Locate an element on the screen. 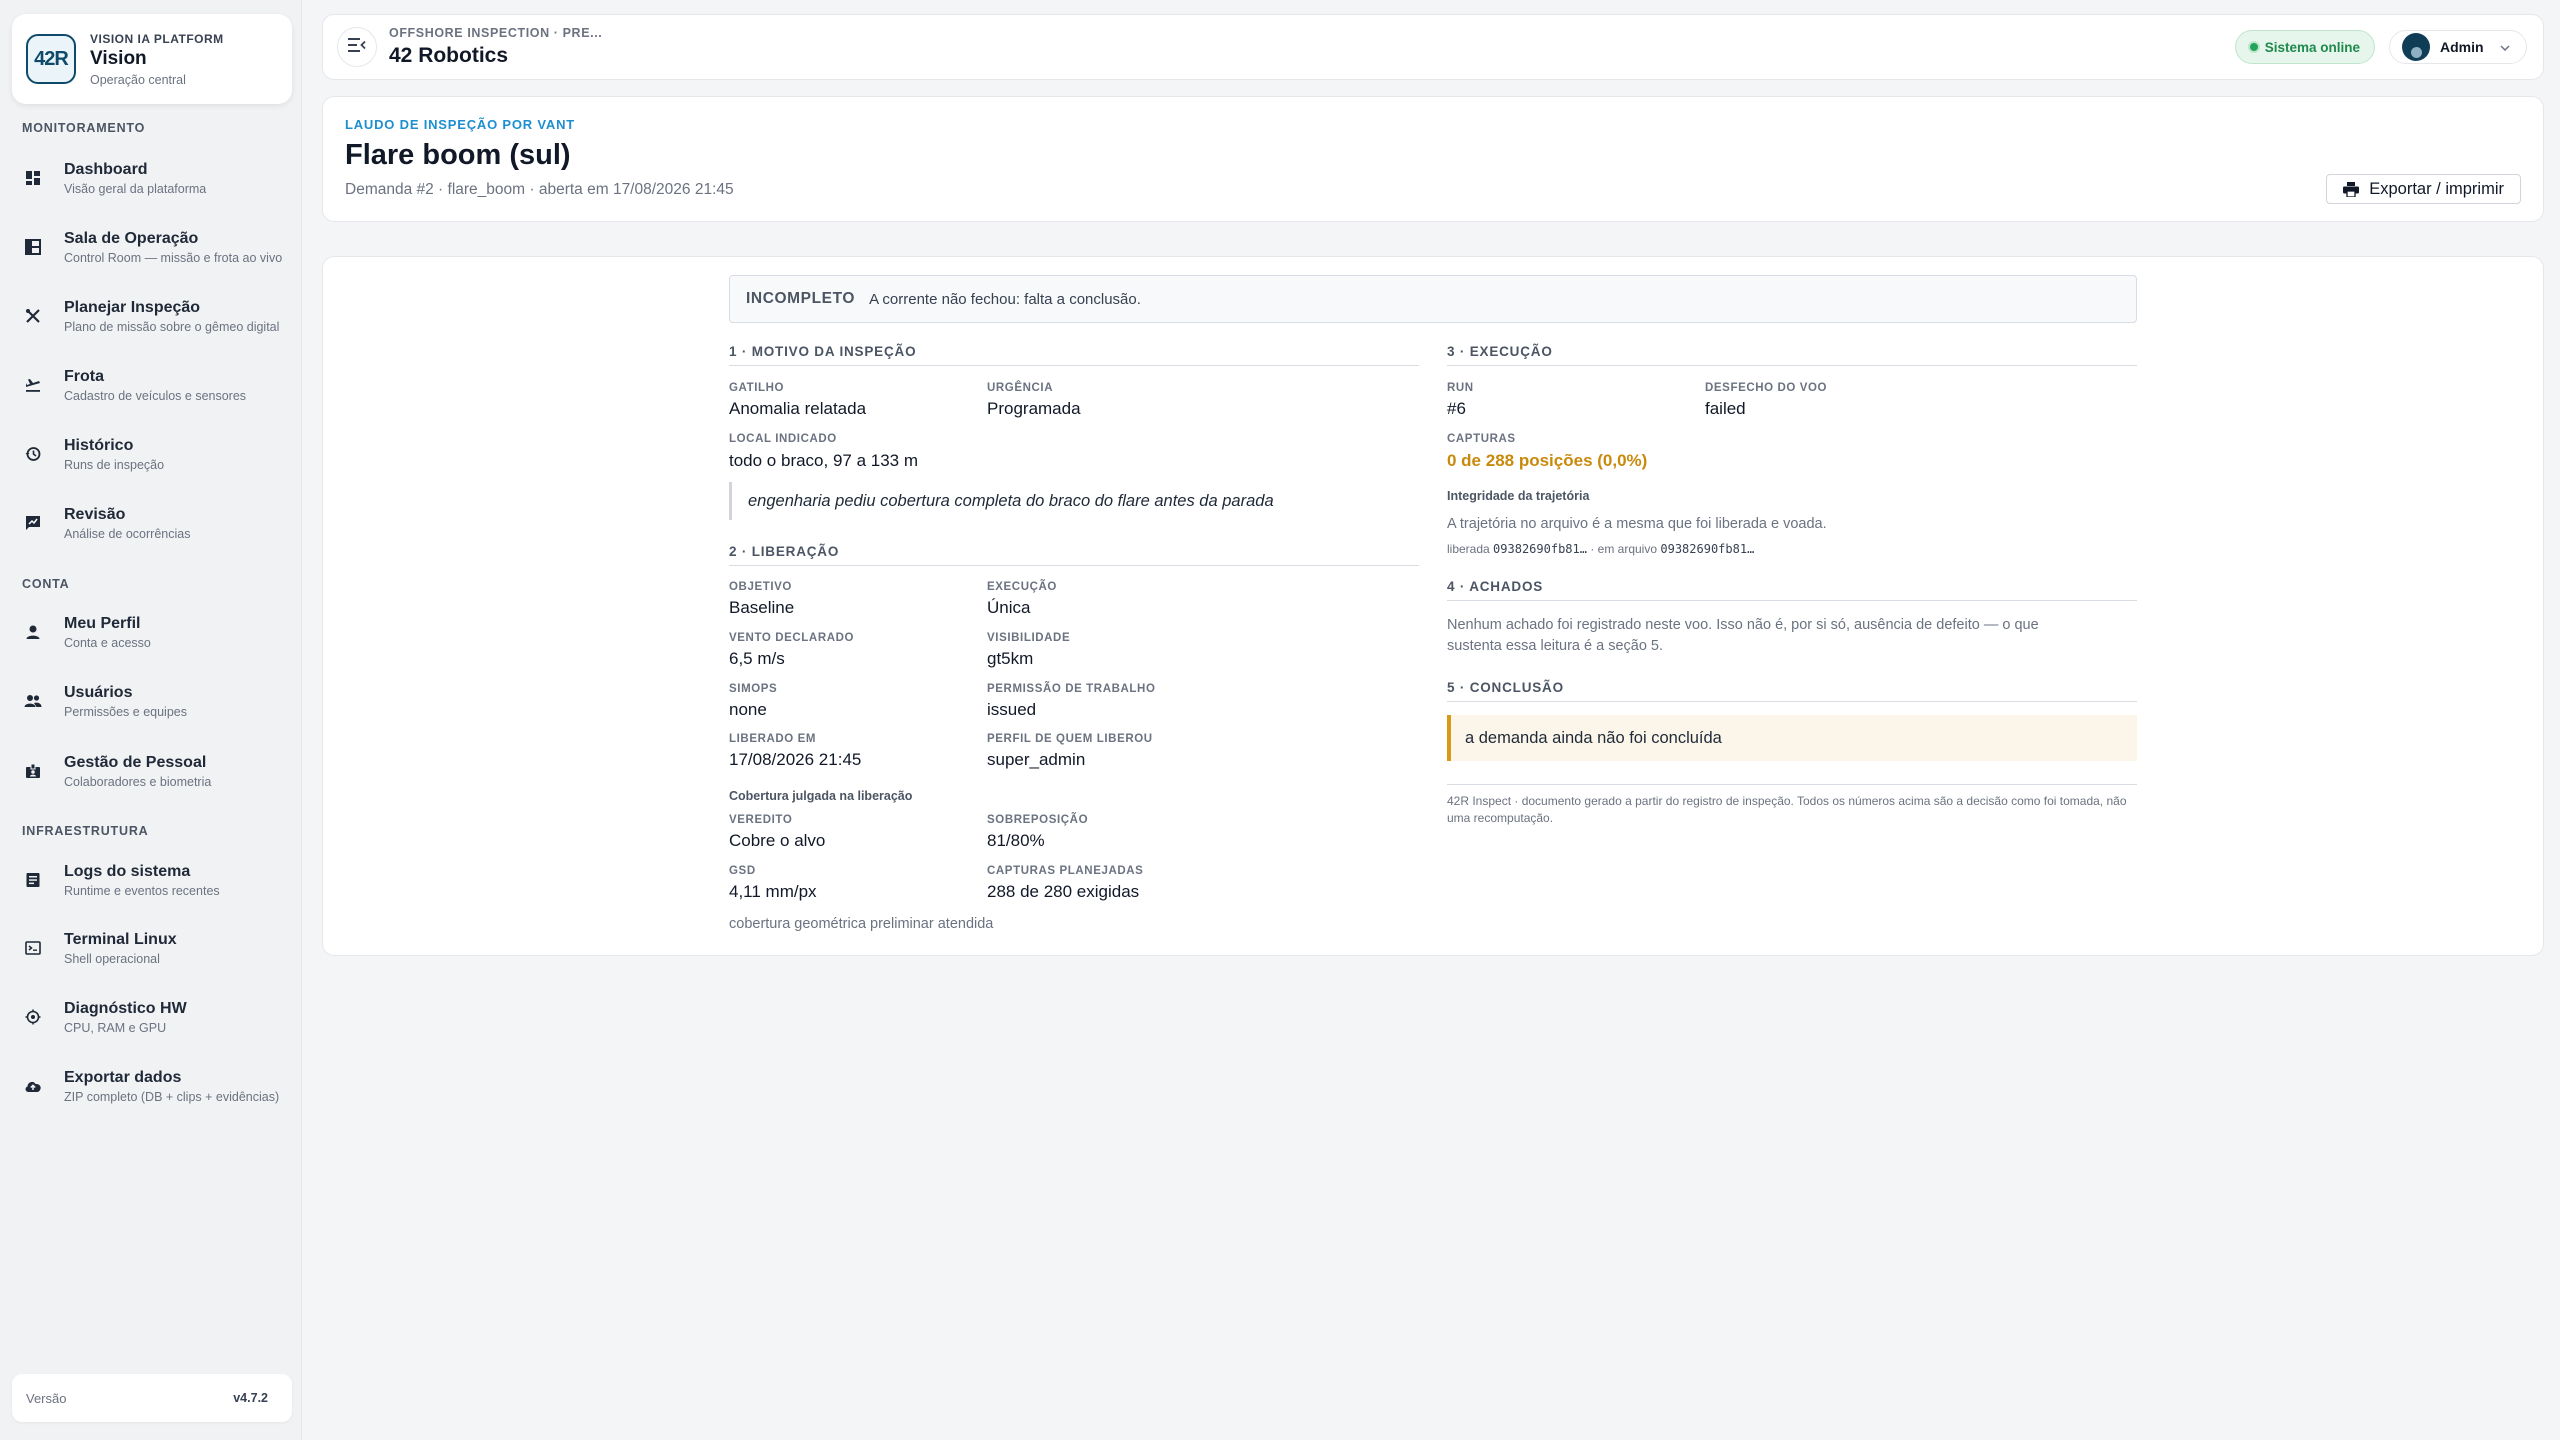 The image size is (2560, 1440). objetivo-label: OBJETIVO is located at coordinates (760, 587).